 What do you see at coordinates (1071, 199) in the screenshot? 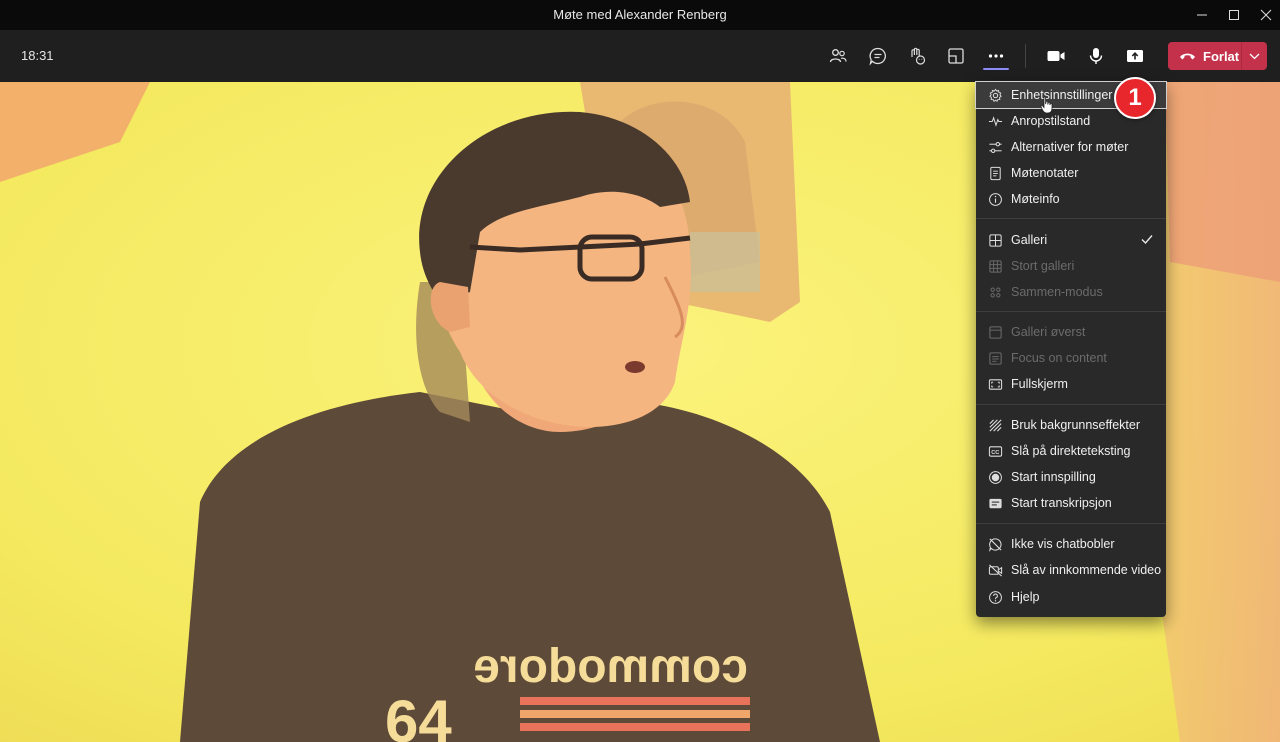
I see `menu-item-meeting-info: Møteinfo` at bounding box center [1071, 199].